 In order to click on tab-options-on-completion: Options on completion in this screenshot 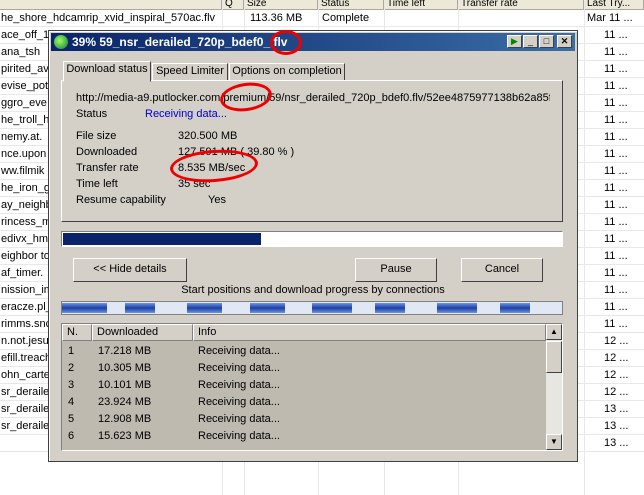, I will do `click(287, 72)`.